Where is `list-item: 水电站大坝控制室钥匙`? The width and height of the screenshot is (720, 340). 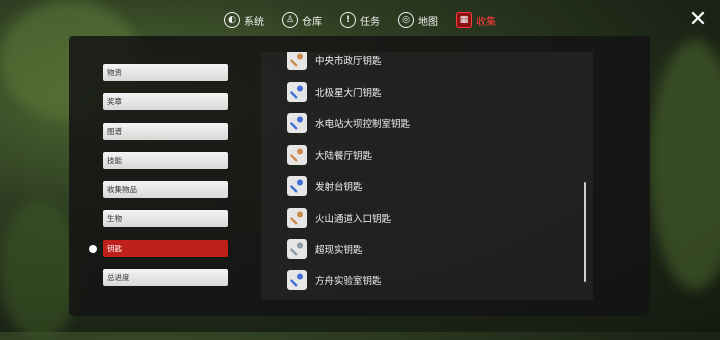 list-item: 水电站大坝控制室钥匙 is located at coordinates (348, 123).